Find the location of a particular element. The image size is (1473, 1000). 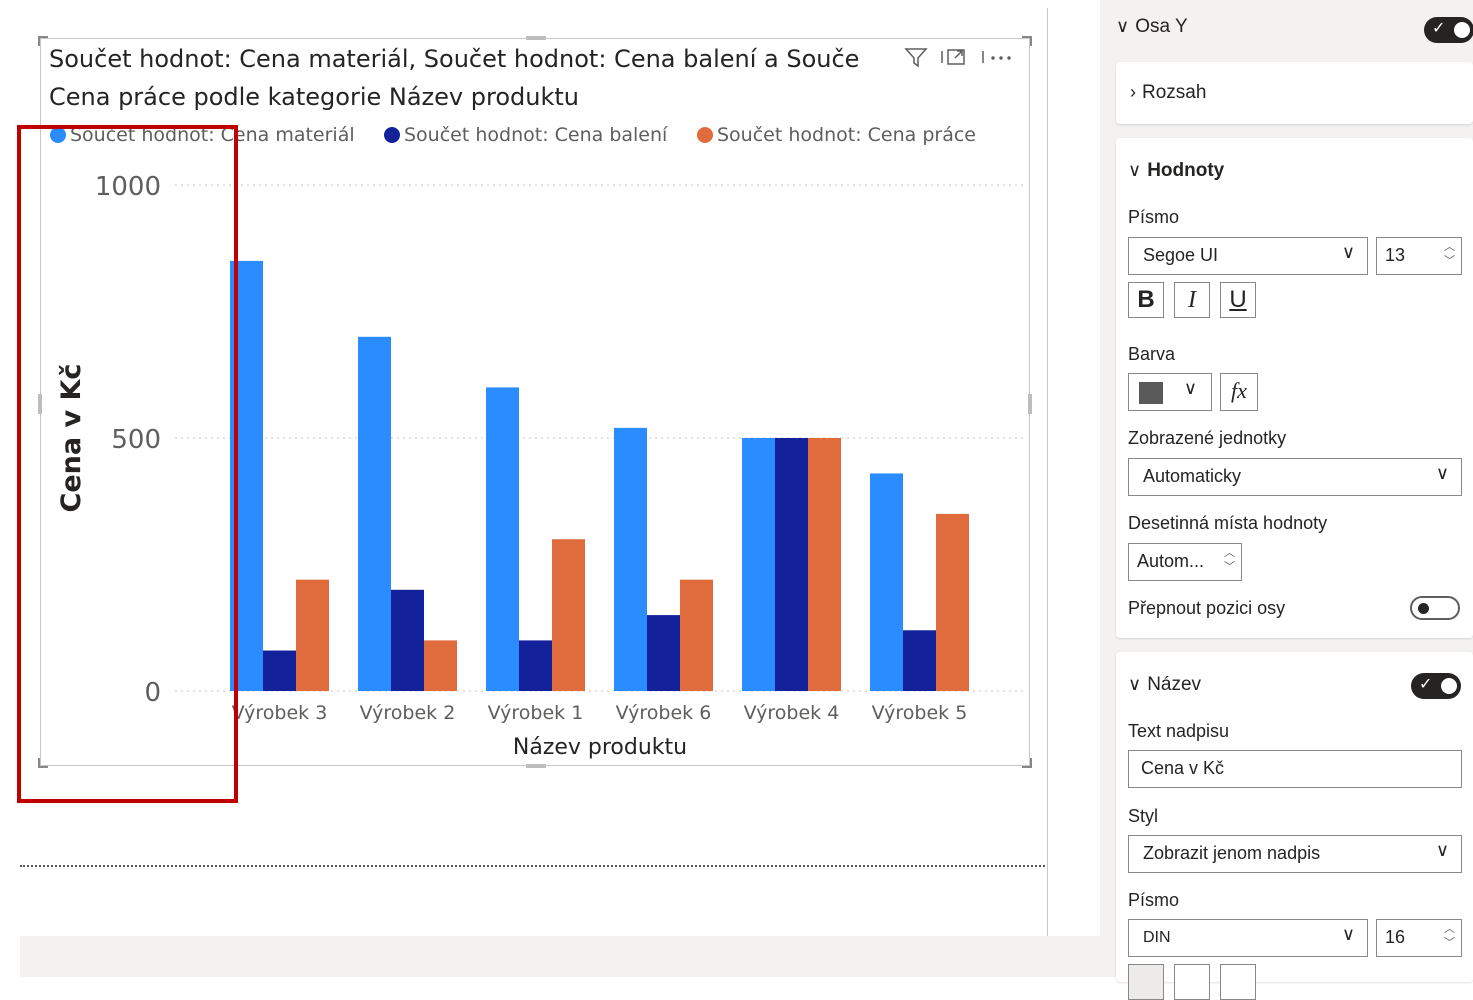

section-osa-y: ∨ Osa Y is located at coordinates (1152, 27).